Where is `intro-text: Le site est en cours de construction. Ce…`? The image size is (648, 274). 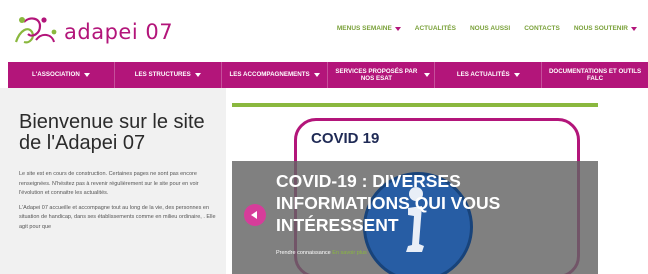 intro-text: Le site est en cours de construction. Ce… is located at coordinates (119, 203).